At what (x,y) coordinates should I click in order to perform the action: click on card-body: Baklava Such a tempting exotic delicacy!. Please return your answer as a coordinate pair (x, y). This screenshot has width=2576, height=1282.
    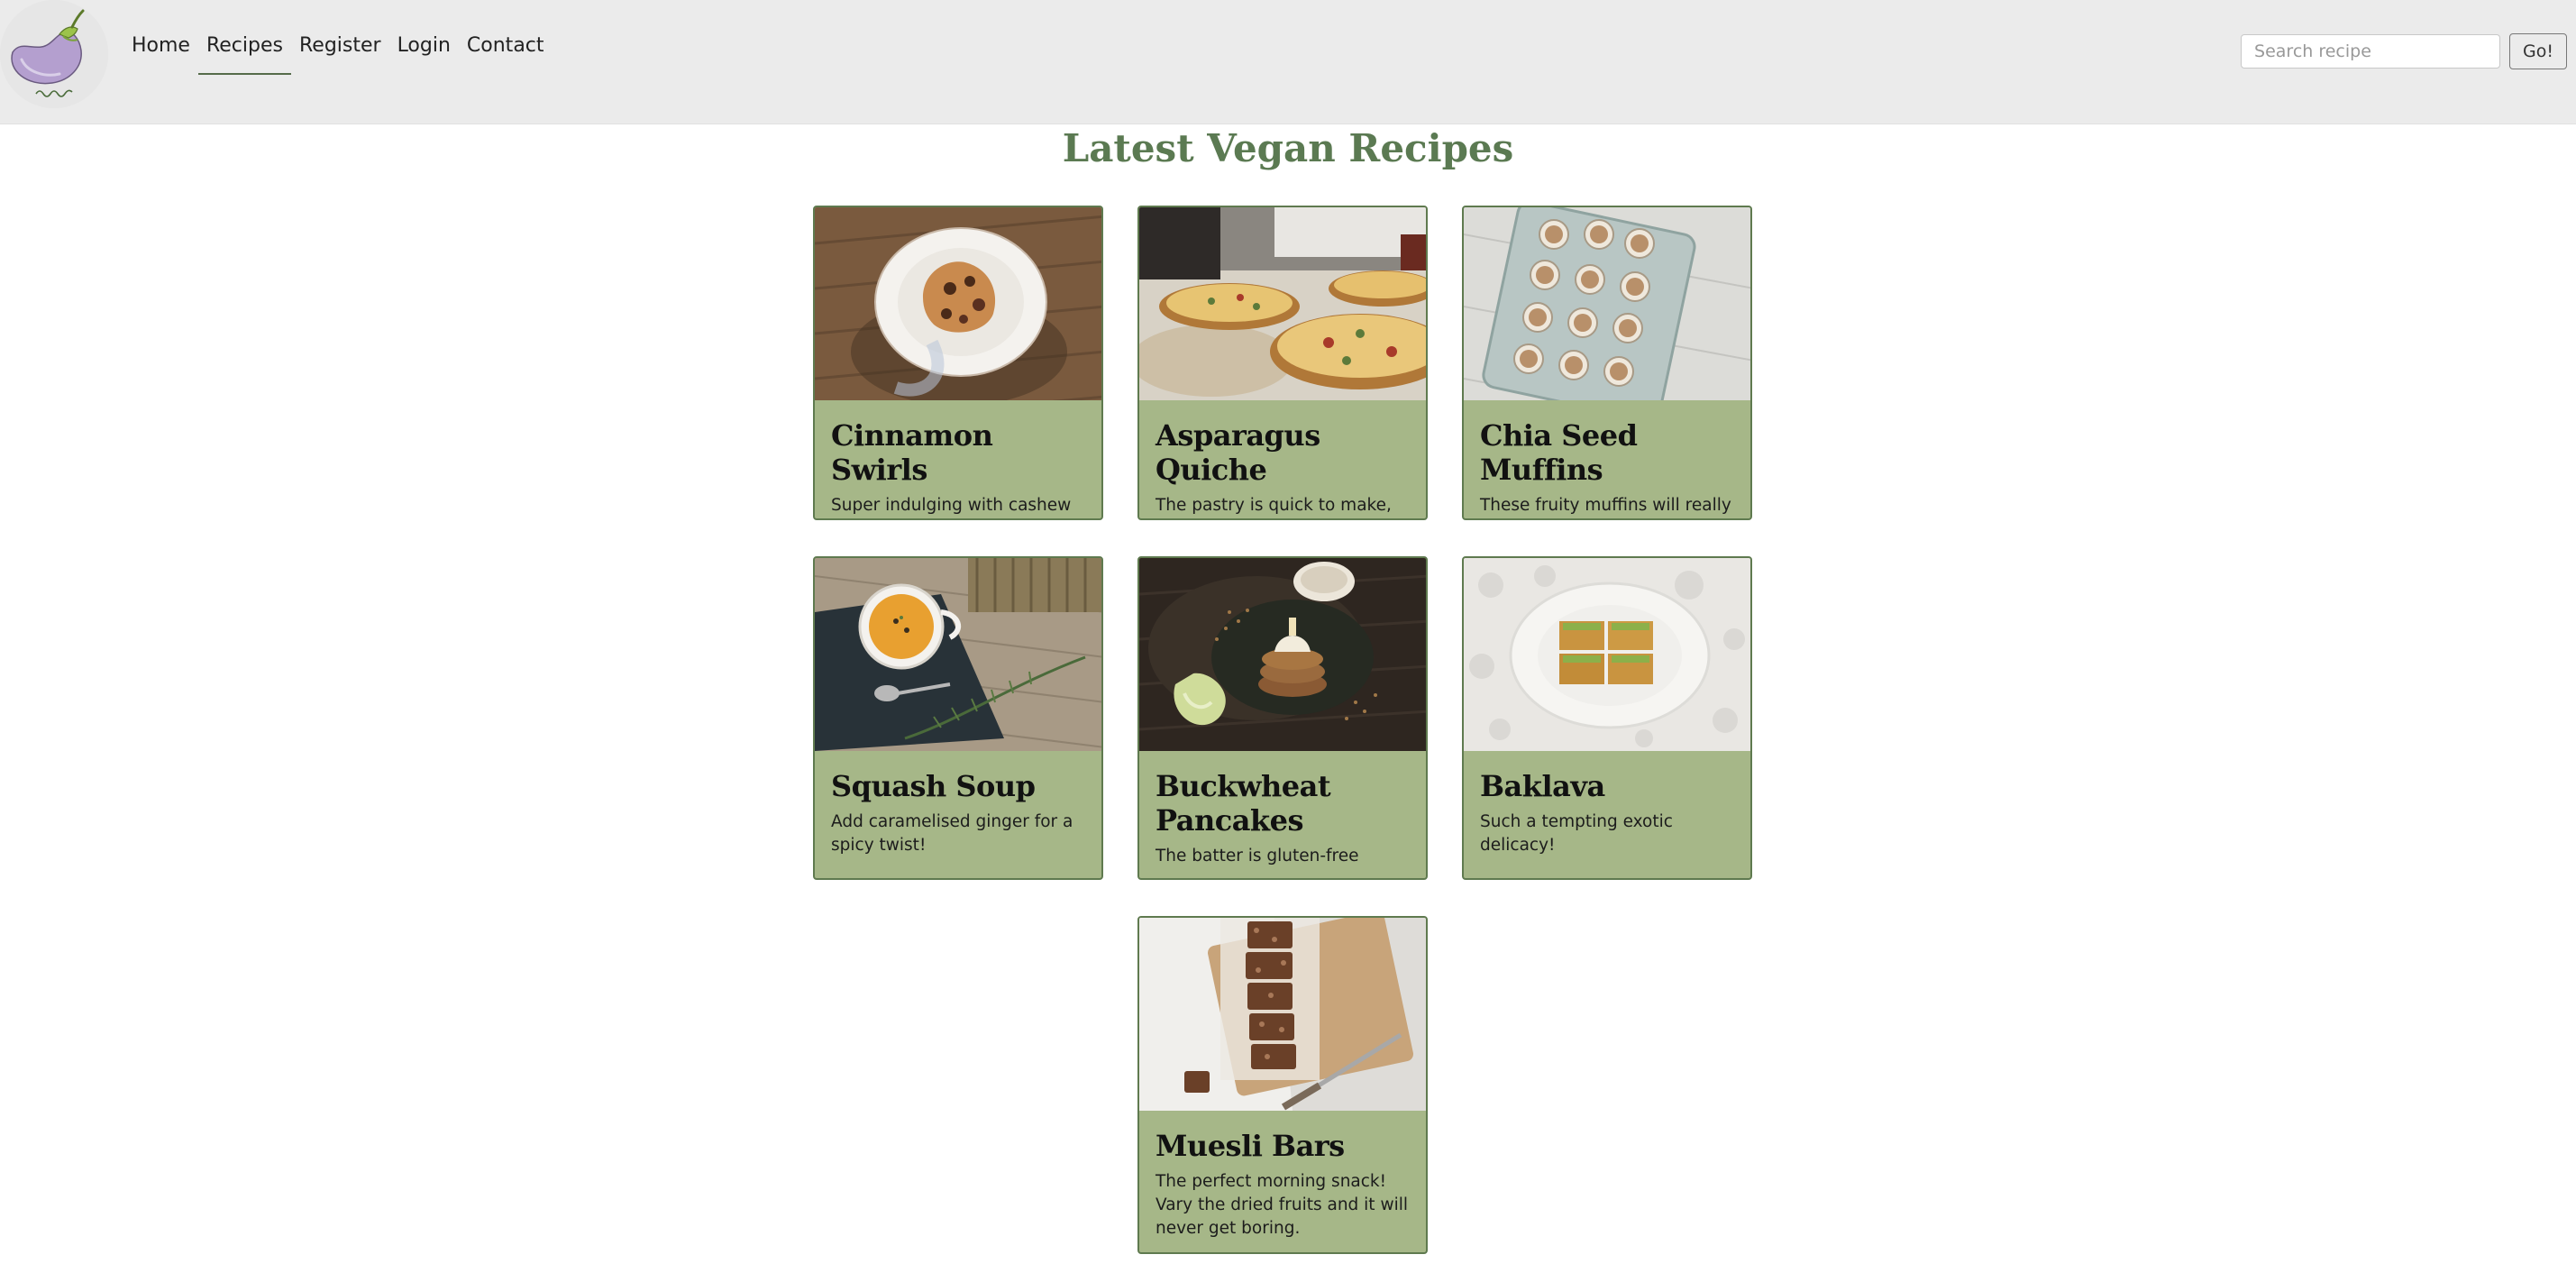
    Looking at the image, I should click on (1607, 810).